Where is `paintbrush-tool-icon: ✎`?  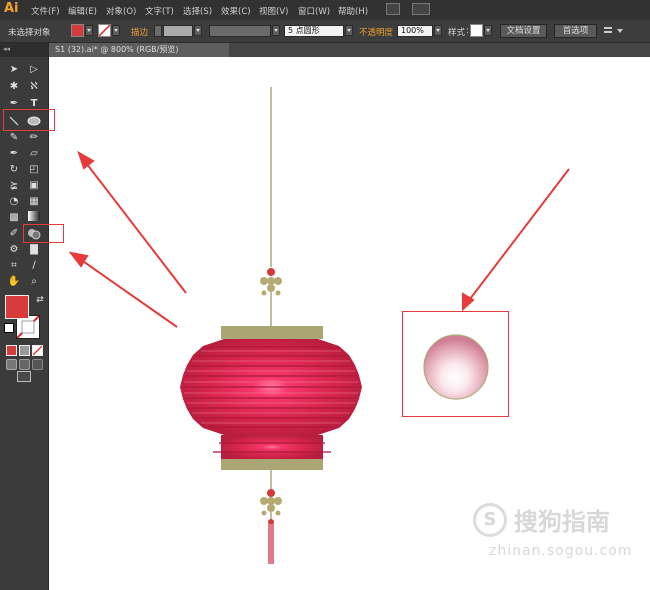
paintbrush-tool-icon: ✎ is located at coordinates (14, 138).